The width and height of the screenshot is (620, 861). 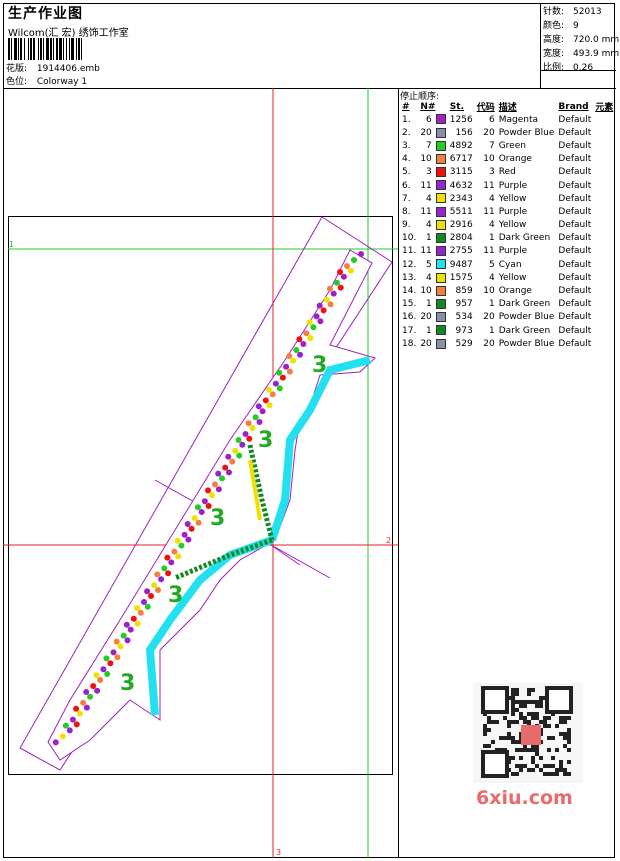 I want to click on guide-marker-2: 2, so click(x=388, y=540).